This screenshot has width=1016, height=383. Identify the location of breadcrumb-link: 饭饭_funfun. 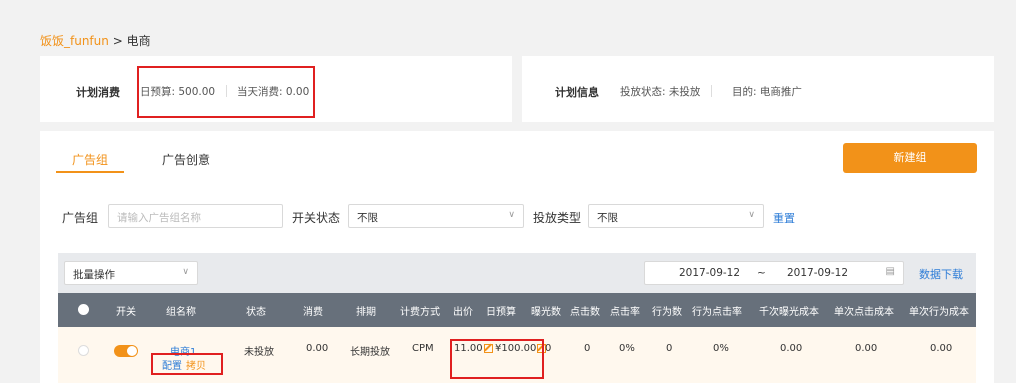
(74, 41).